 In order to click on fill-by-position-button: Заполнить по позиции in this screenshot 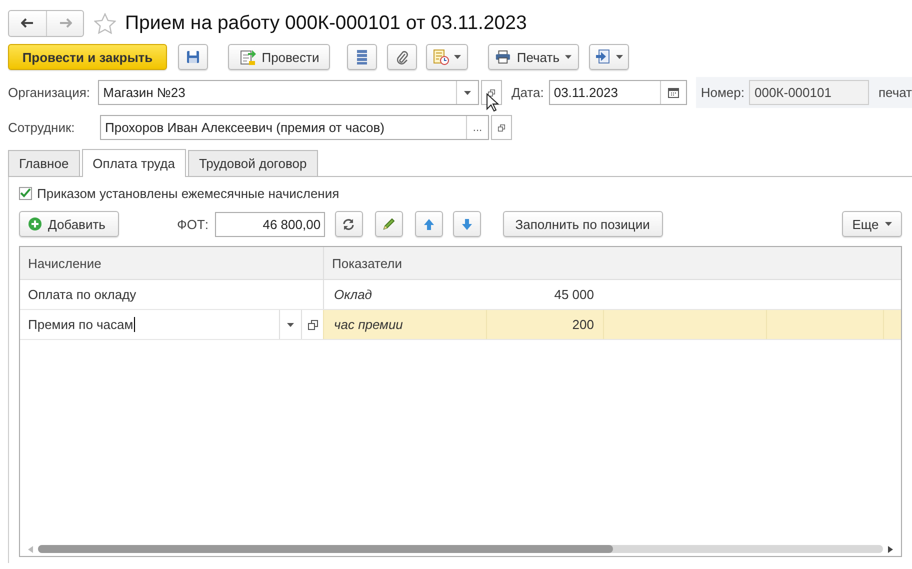, I will do `click(582, 224)`.